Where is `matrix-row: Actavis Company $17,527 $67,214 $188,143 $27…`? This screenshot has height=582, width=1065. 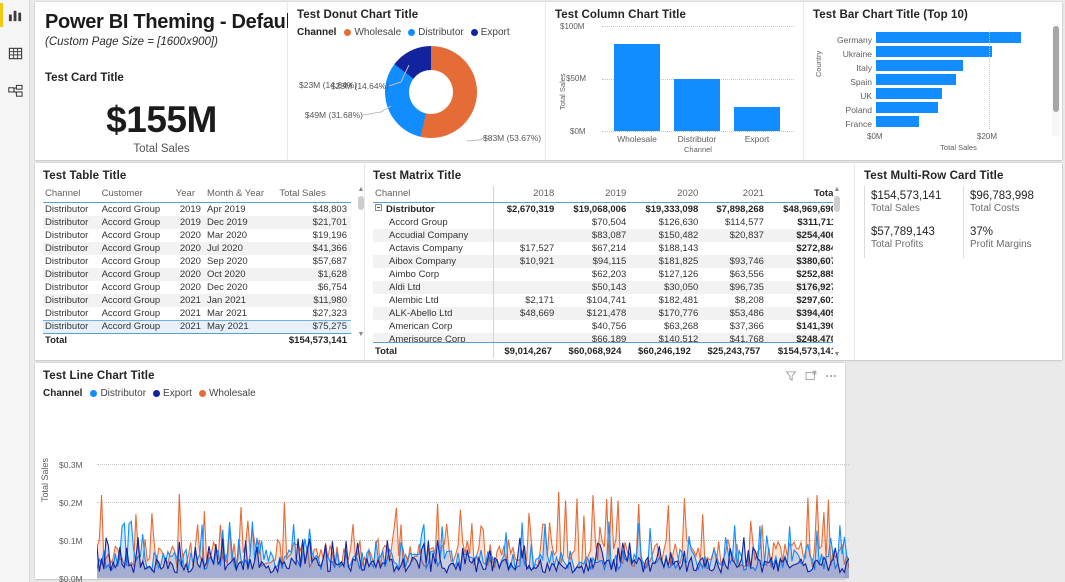 matrix-row: Actavis Company $17,527 $67,214 $188,143 $27… is located at coordinates (607, 248).